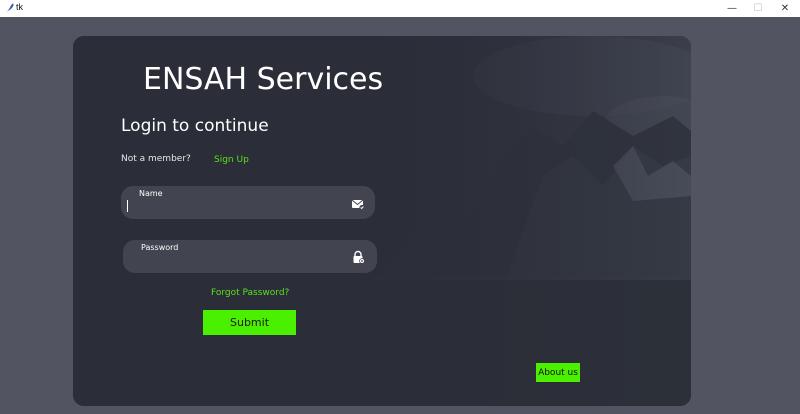  I want to click on minimize-button: —, so click(732, 8).